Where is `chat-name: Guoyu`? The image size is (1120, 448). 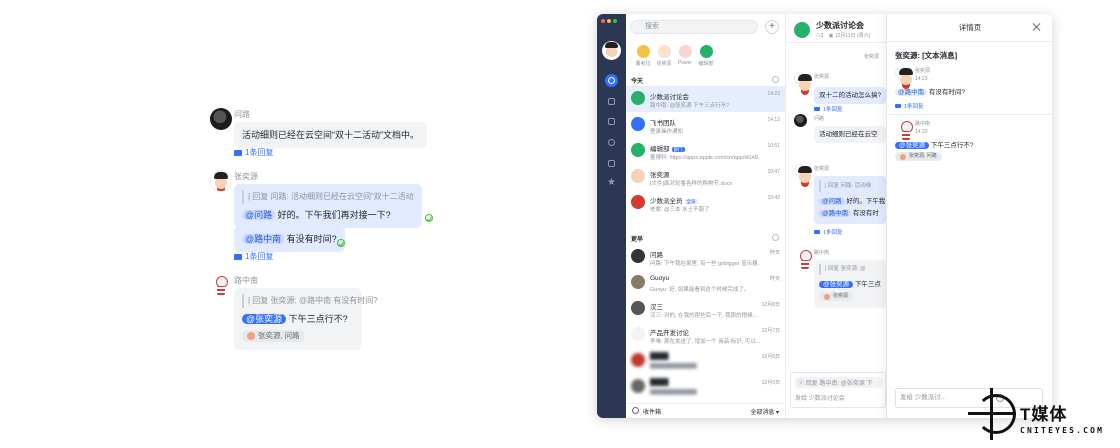
chat-name: Guoyu is located at coordinates (659, 278).